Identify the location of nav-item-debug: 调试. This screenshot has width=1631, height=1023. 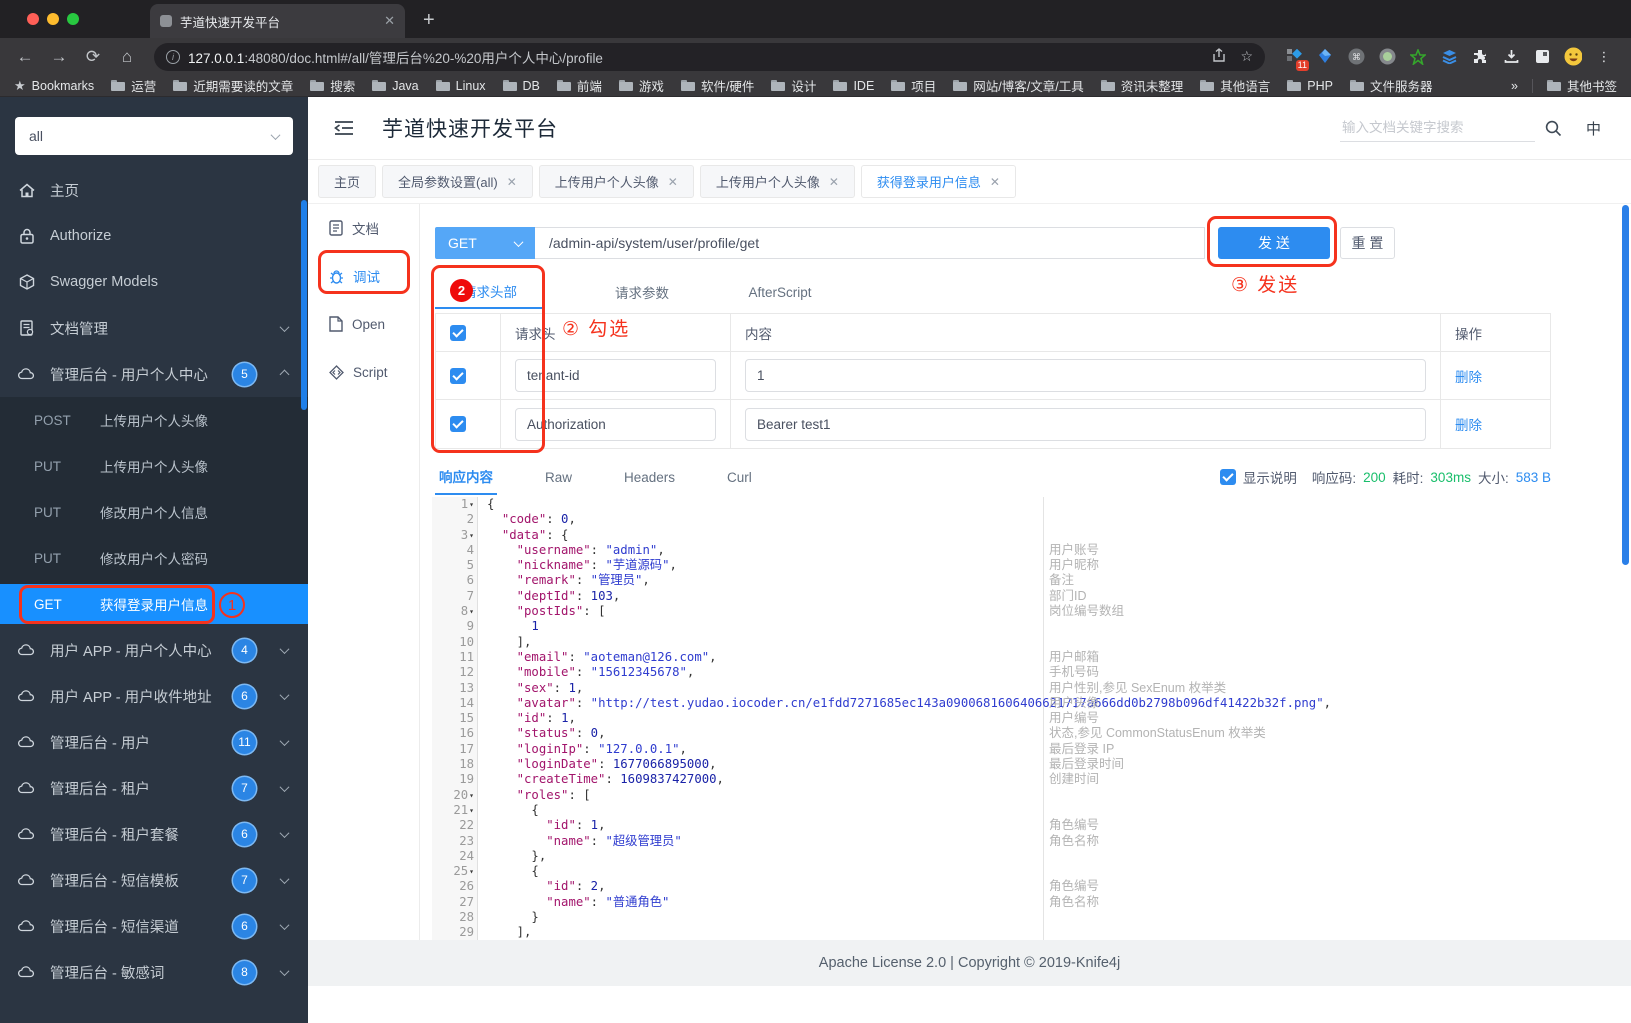
(363, 276).